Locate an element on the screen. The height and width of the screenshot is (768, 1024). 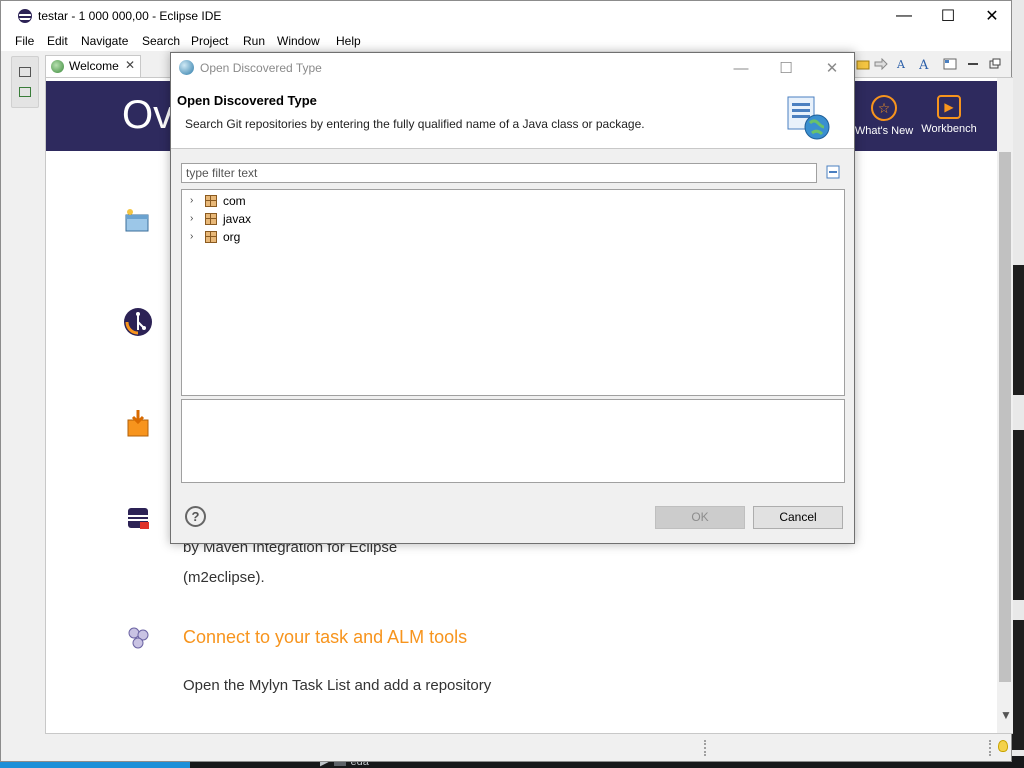
whats-new-button: ☆ What's New is located at coordinates (884, 116).